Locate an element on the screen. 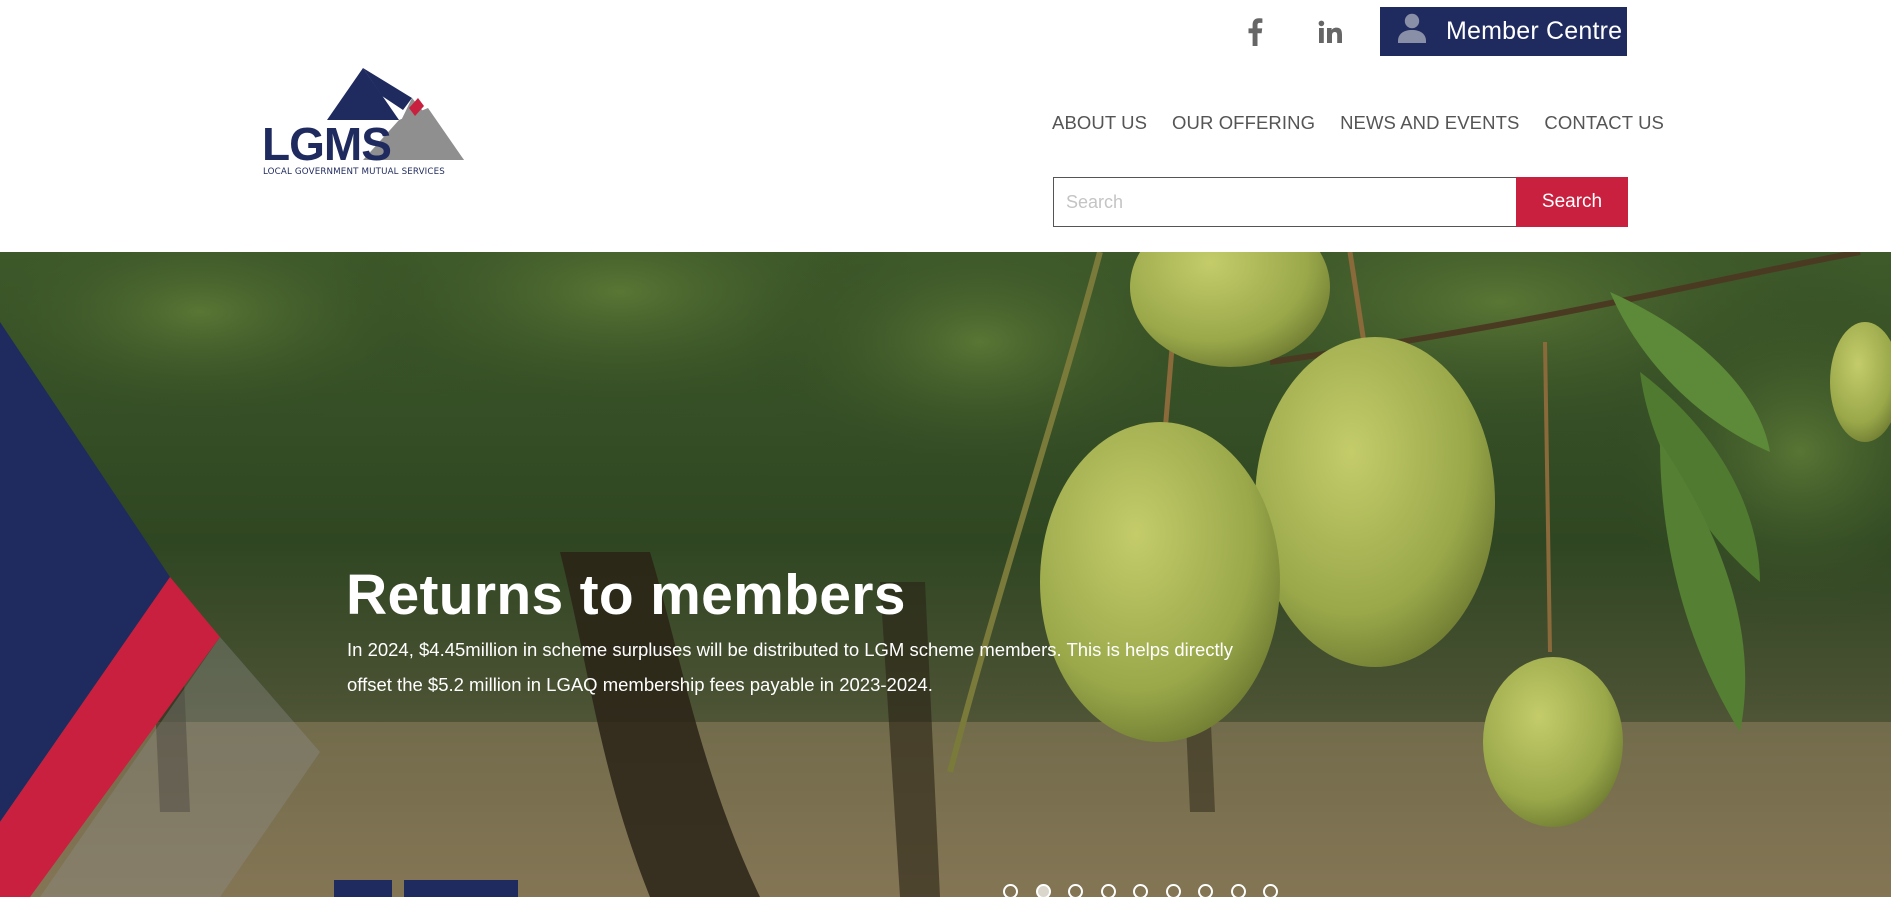 This screenshot has height=897, width=1891. logo-wordmark: LGMS is located at coordinates (326, 143).